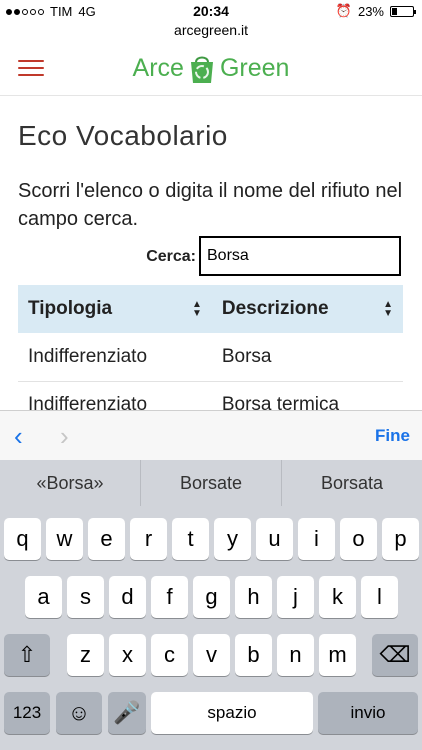 The image size is (422, 750). I want to click on key-a: a, so click(43, 597).